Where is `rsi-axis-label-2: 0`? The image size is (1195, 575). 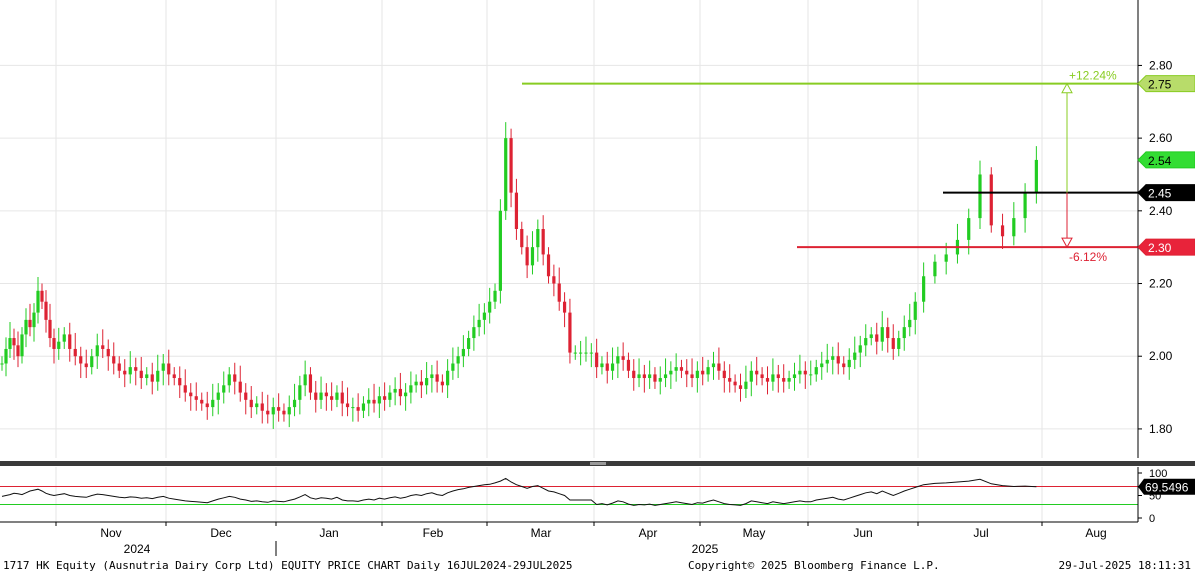 rsi-axis-label-2: 0 is located at coordinates (1152, 519).